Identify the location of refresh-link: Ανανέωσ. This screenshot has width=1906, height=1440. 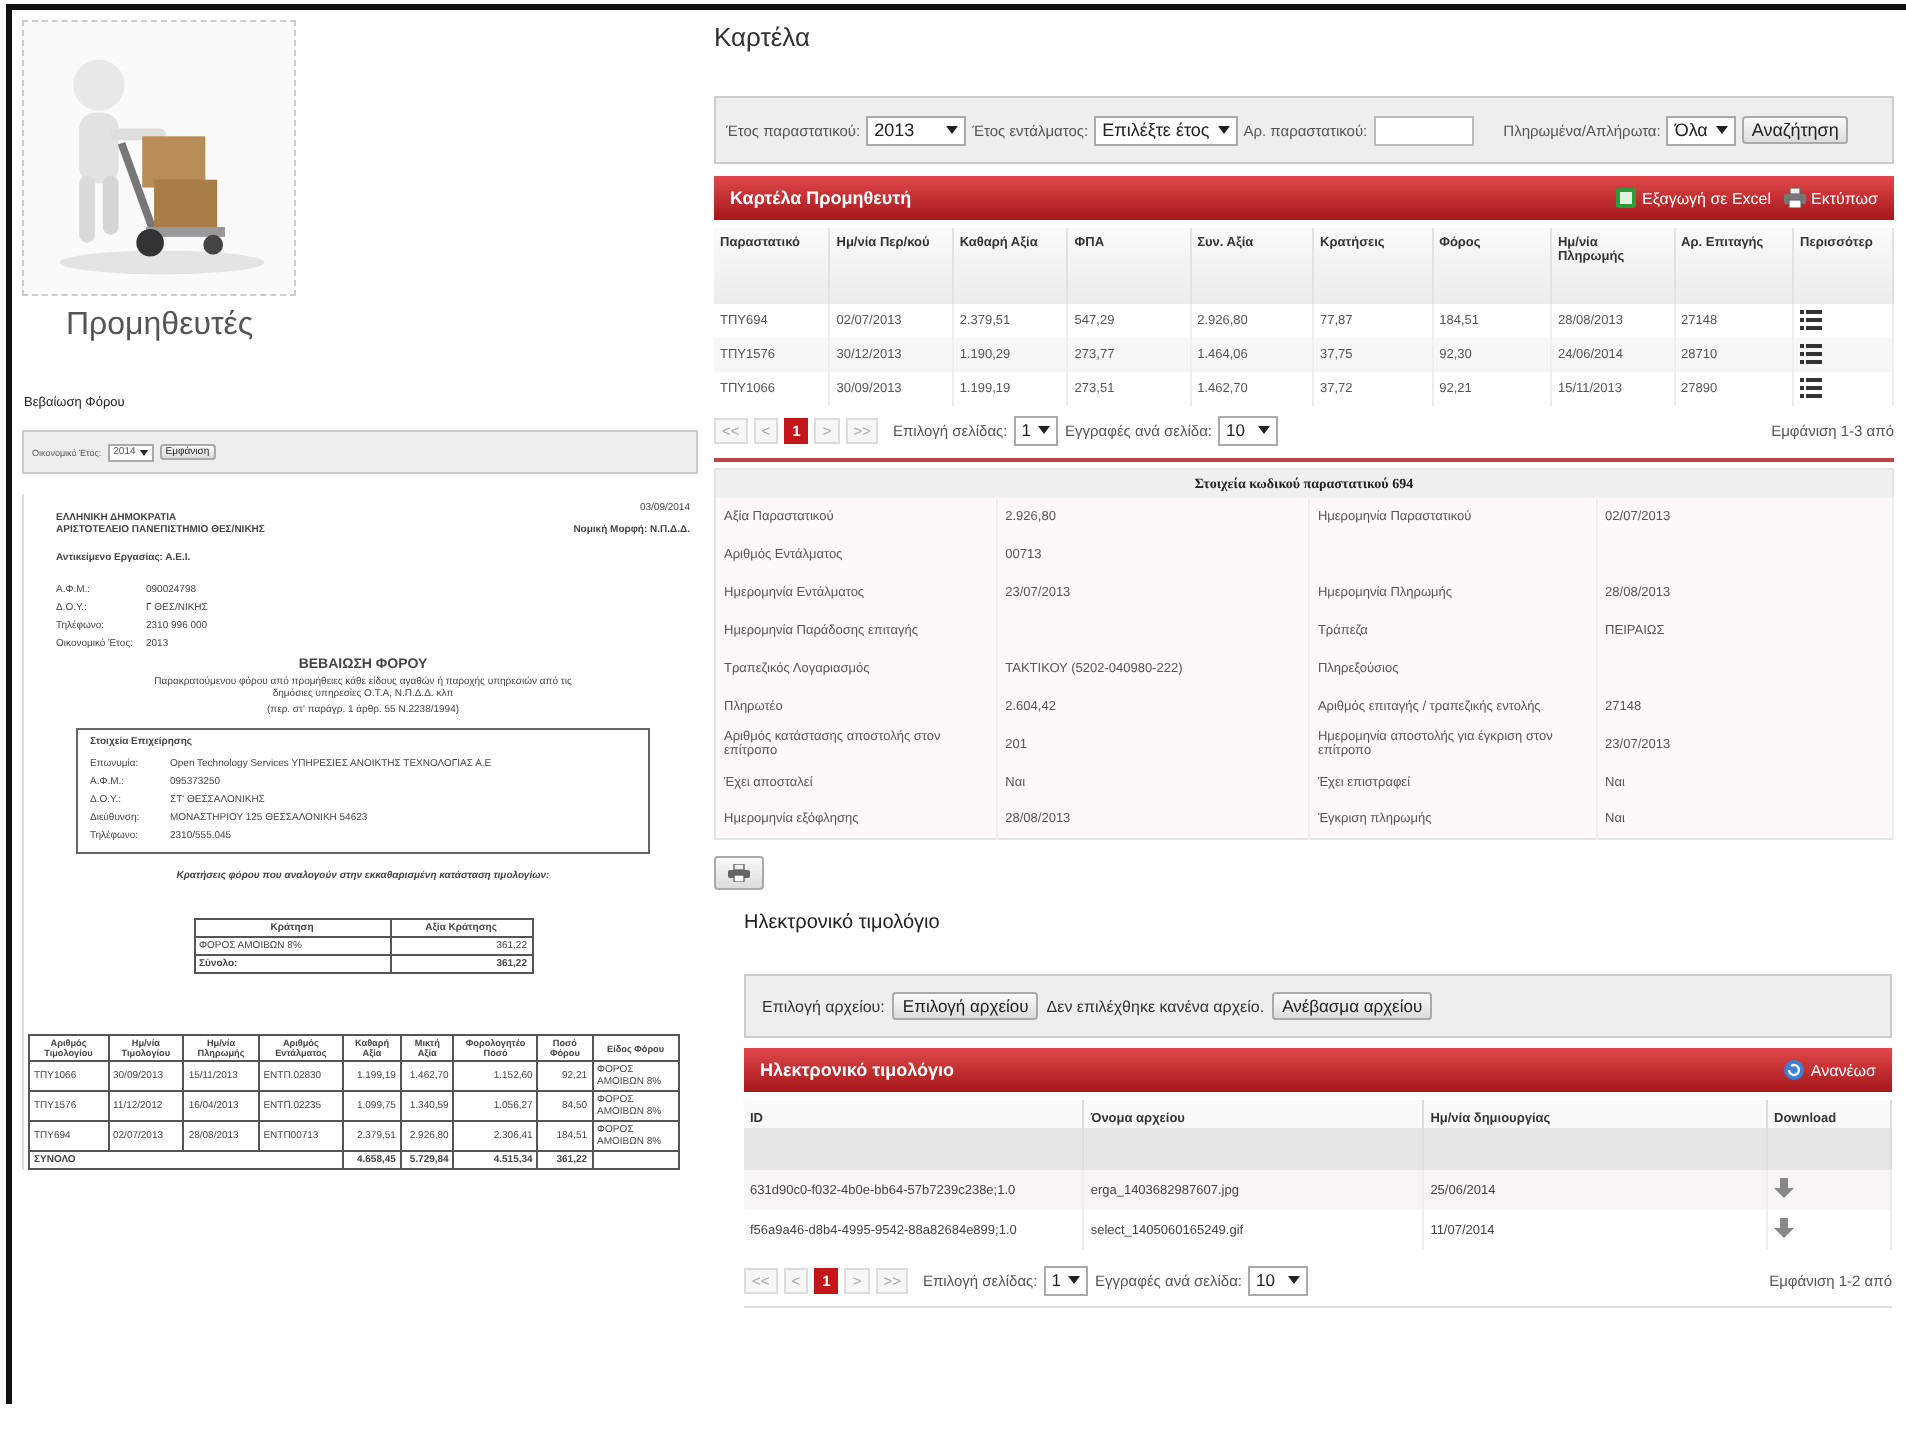
(1830, 1070).